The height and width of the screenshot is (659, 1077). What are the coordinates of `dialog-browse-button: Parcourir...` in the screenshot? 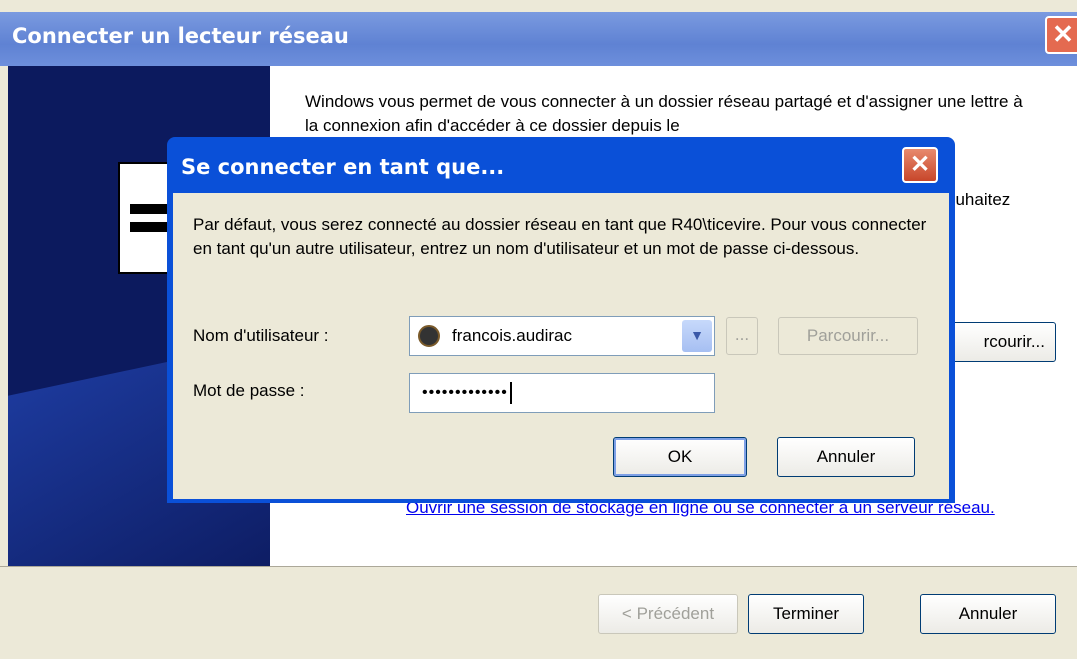 It's located at (848, 336).